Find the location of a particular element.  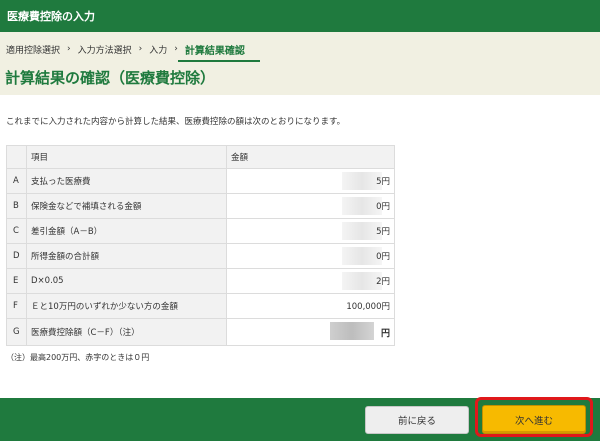

breadcrumb: 適用控除選択 › 入力方法選択 › 入力 › 計算結果確認 is located at coordinates (125, 49).